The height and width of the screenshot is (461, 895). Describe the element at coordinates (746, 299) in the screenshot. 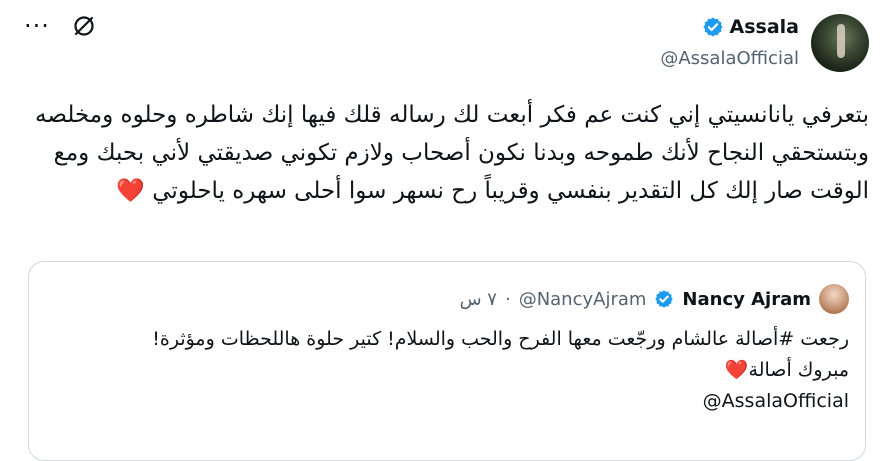

I see `quoted-author-display-name: Nancy Ajram` at that location.